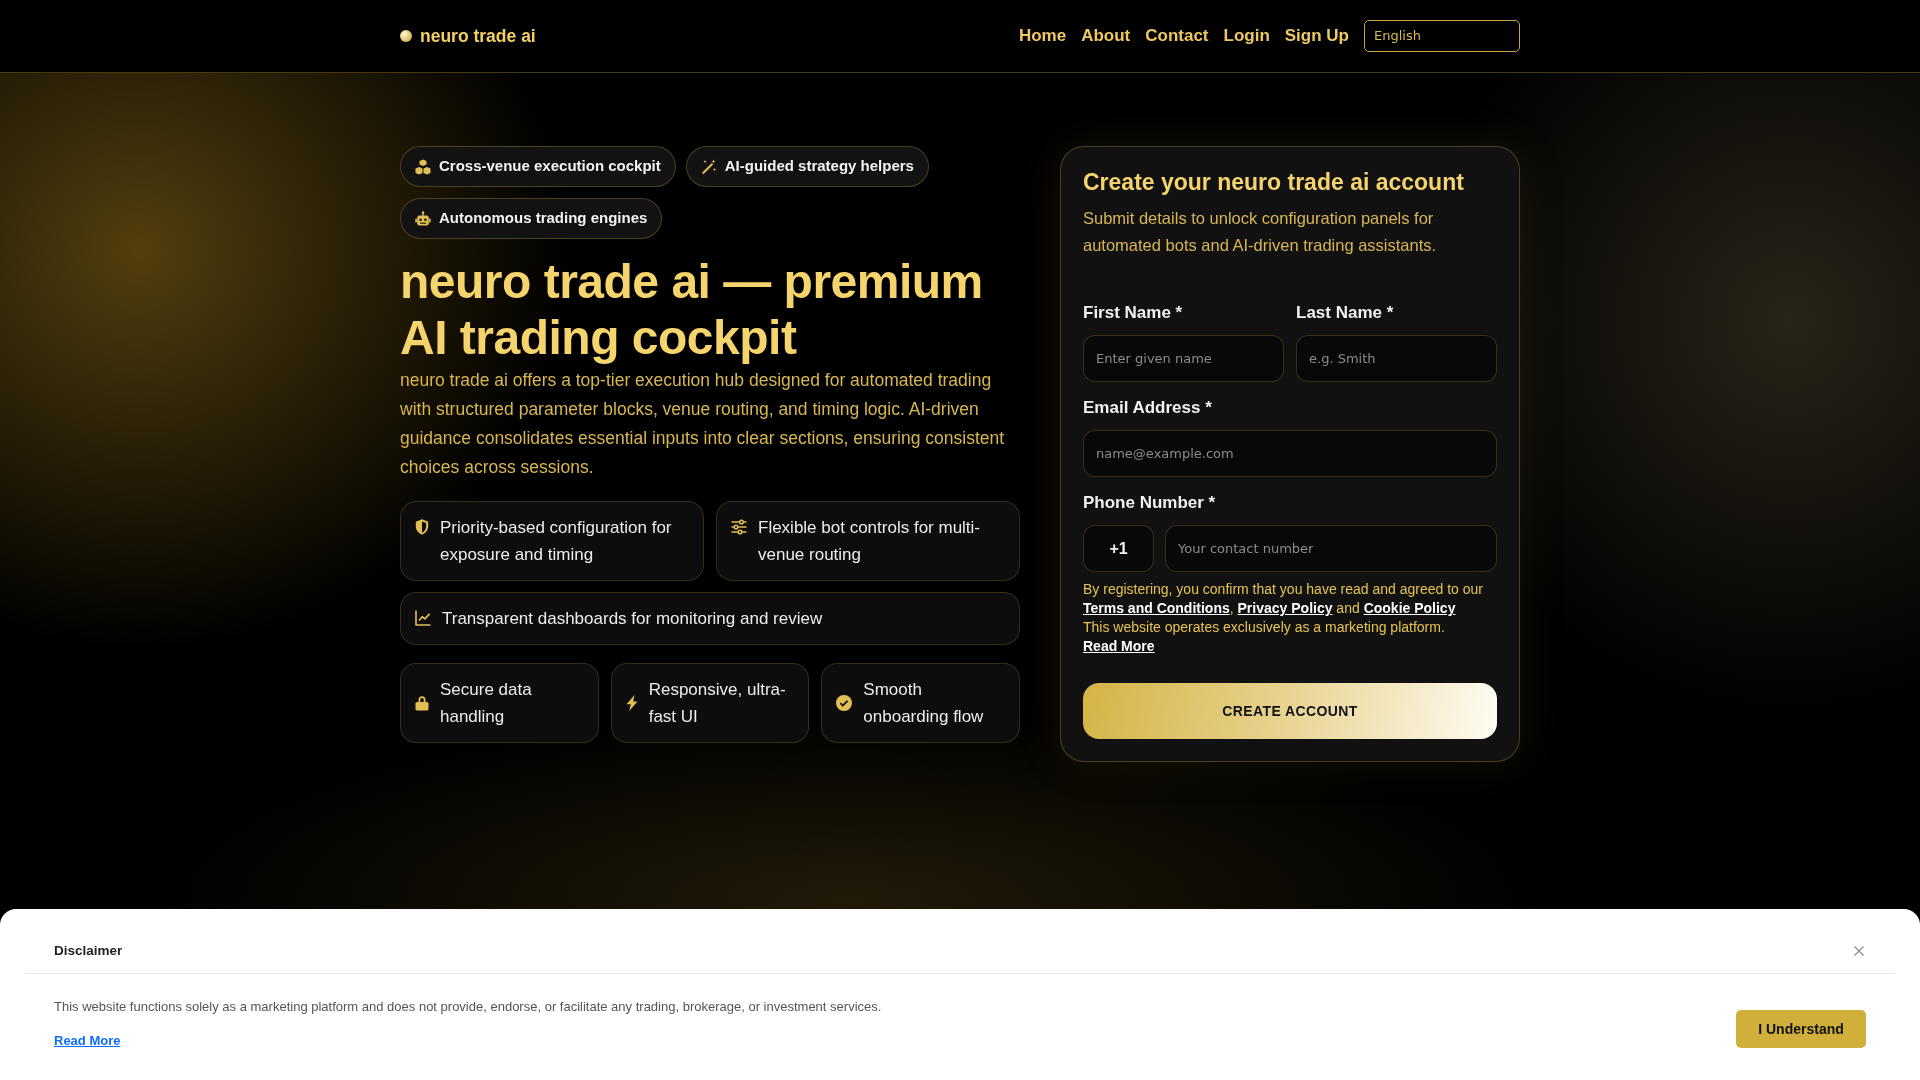 The width and height of the screenshot is (1920, 1080). Describe the element at coordinates (1119, 646) in the screenshot. I see `legal-link: Read More` at that location.